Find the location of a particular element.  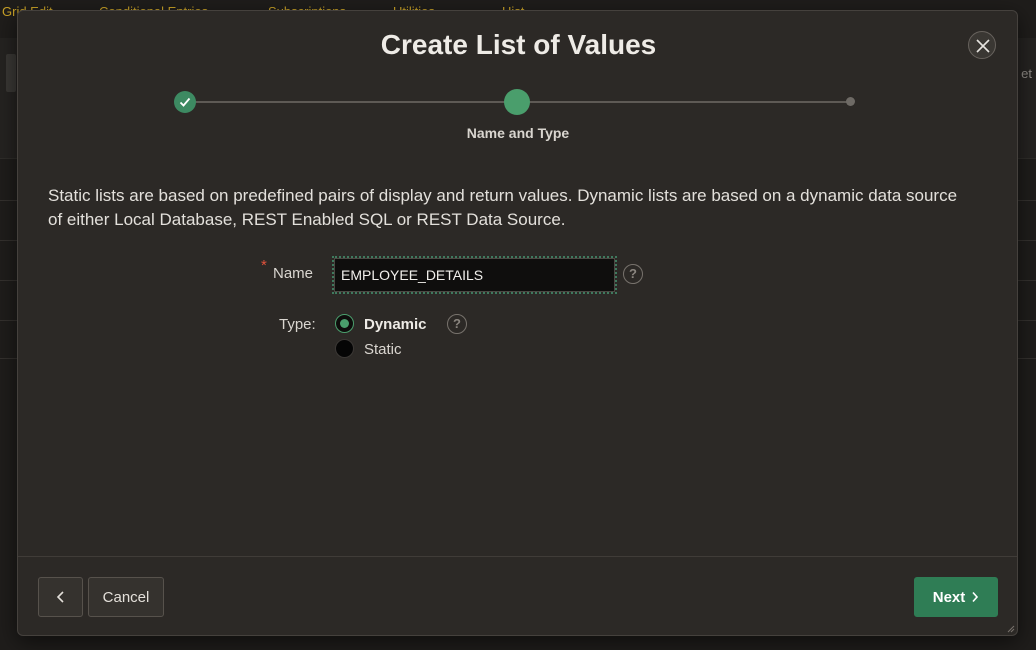

close-icon is located at coordinates (983, 46).